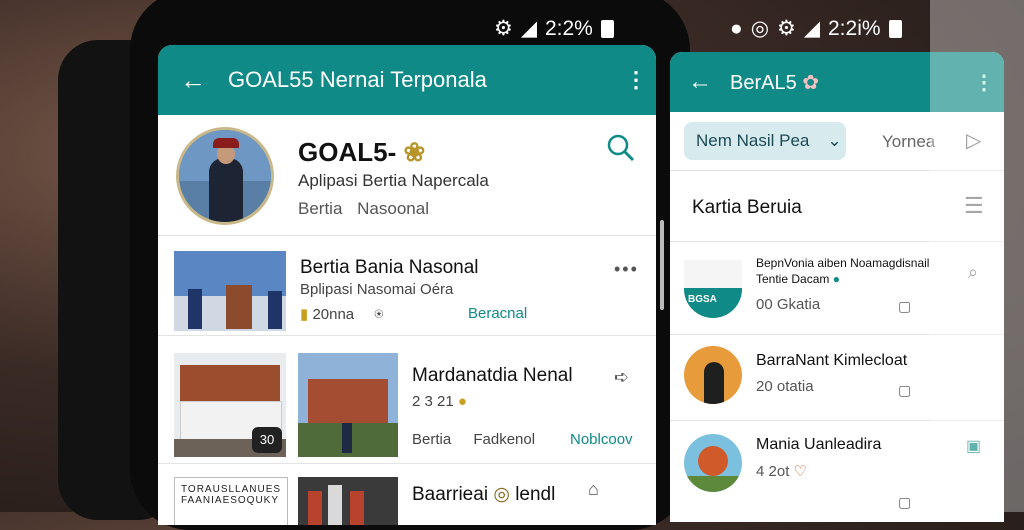 This screenshot has height=530, width=1024. What do you see at coordinates (601, 439) in the screenshot?
I see `news-tag: Noblcoov` at bounding box center [601, 439].